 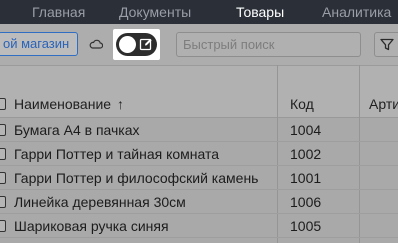 What do you see at coordinates (63, 104) in the screenshot?
I see `column-header-name-label: Наименование` at bounding box center [63, 104].